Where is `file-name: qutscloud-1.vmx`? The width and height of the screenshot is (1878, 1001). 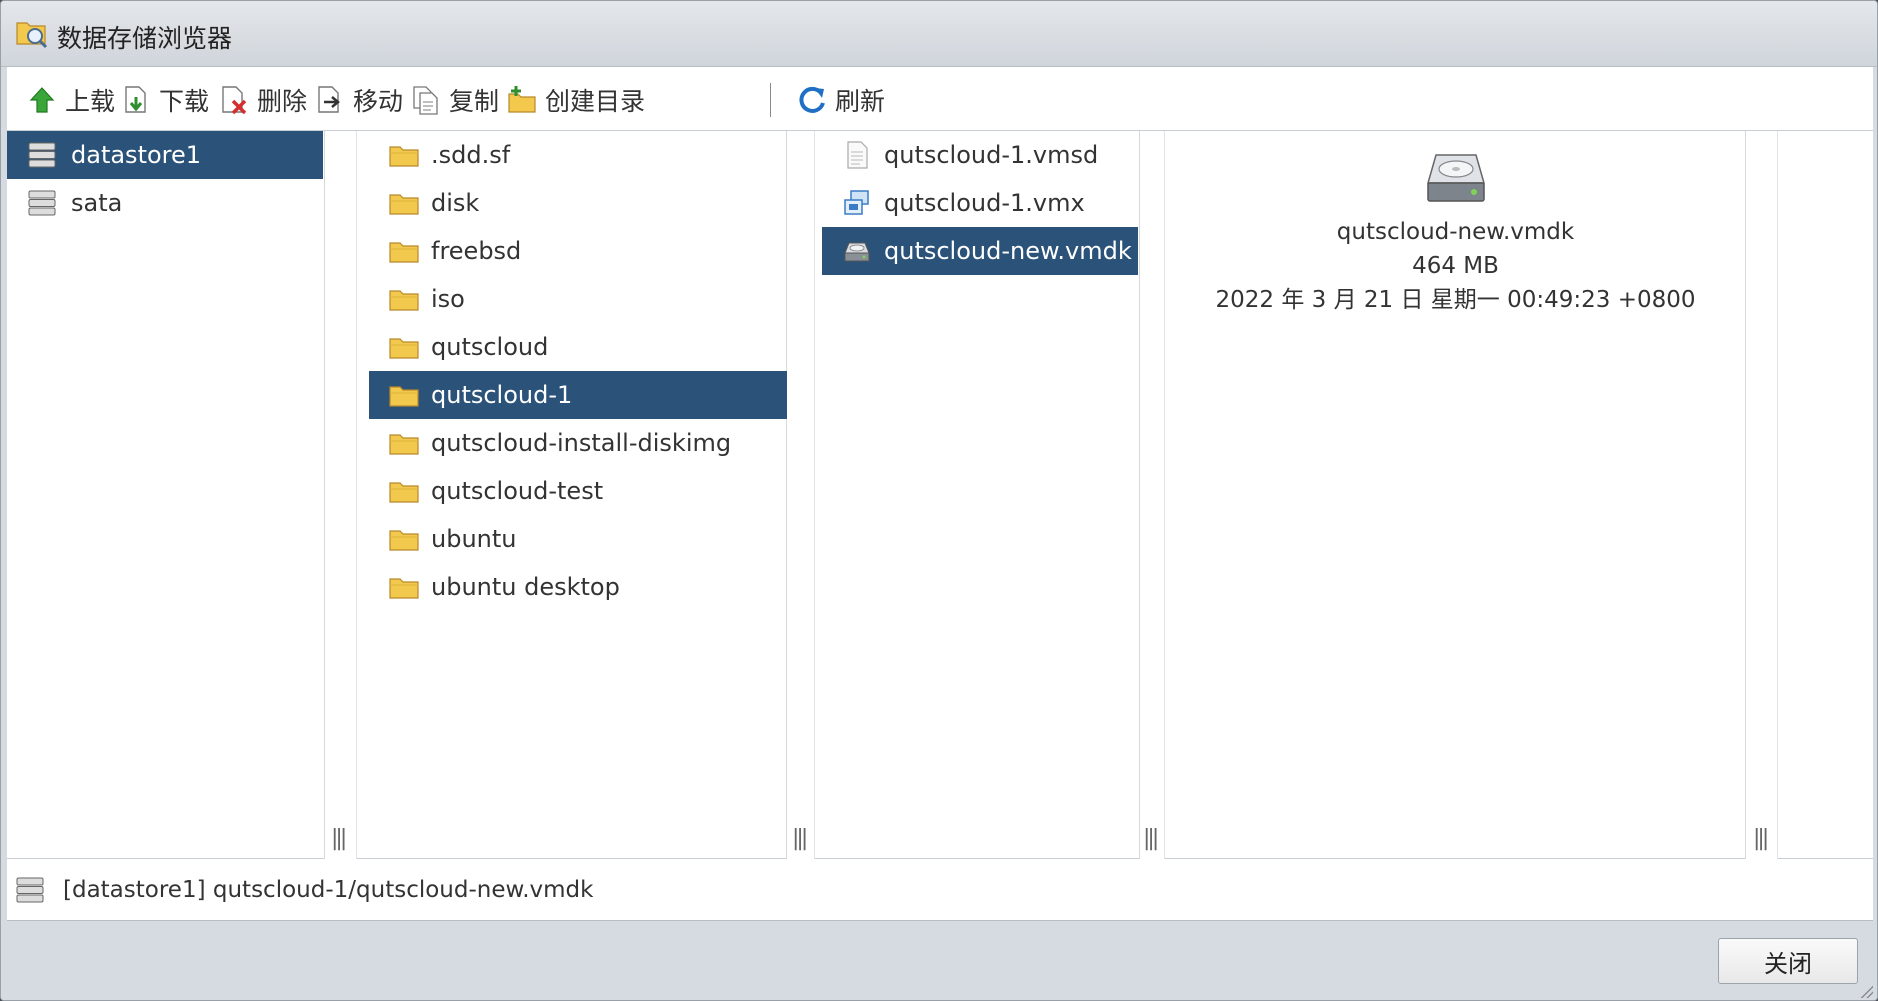
file-name: qutscloud-1.vmx is located at coordinates (984, 203).